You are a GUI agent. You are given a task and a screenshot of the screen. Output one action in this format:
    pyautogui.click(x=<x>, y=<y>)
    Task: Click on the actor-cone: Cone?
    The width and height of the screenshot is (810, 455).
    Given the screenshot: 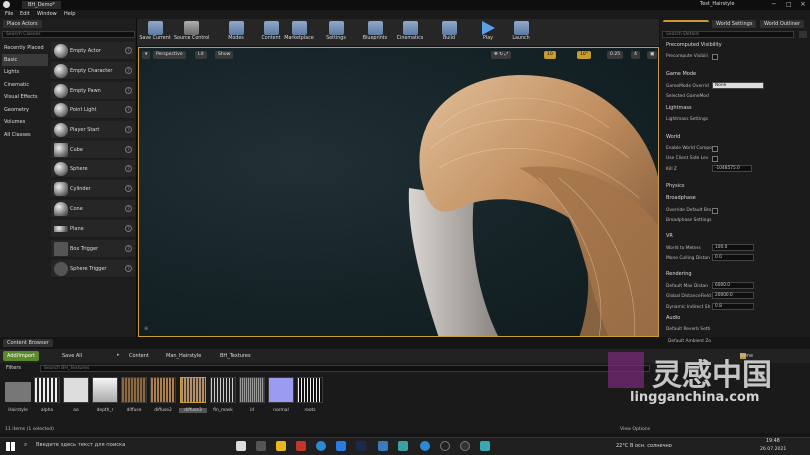 What is the action you would take?
    pyautogui.click(x=93, y=209)
    